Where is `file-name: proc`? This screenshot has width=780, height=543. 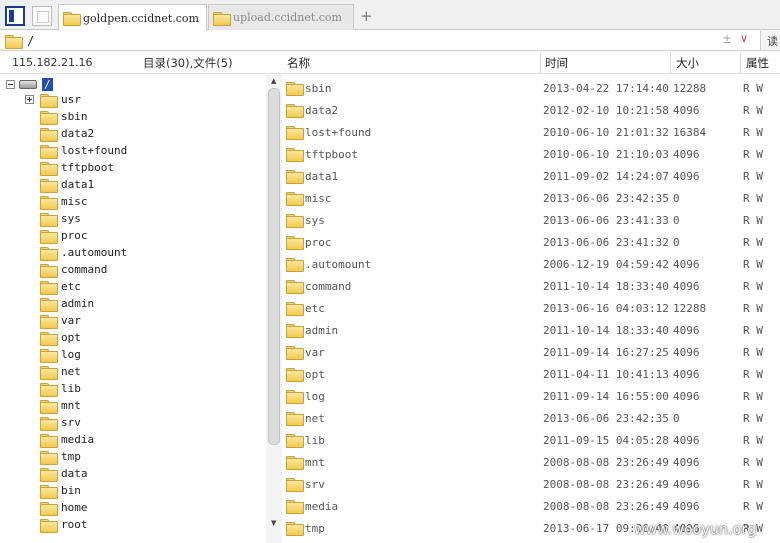
file-name: proc is located at coordinates (318, 242).